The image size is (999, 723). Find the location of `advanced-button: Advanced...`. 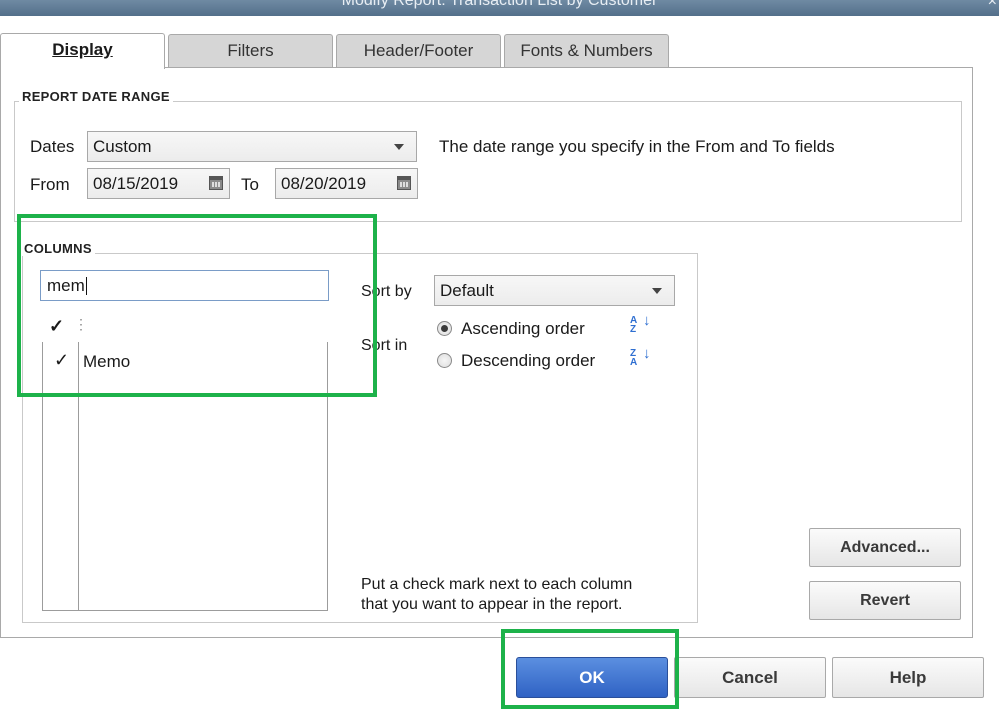

advanced-button: Advanced... is located at coordinates (885, 547).